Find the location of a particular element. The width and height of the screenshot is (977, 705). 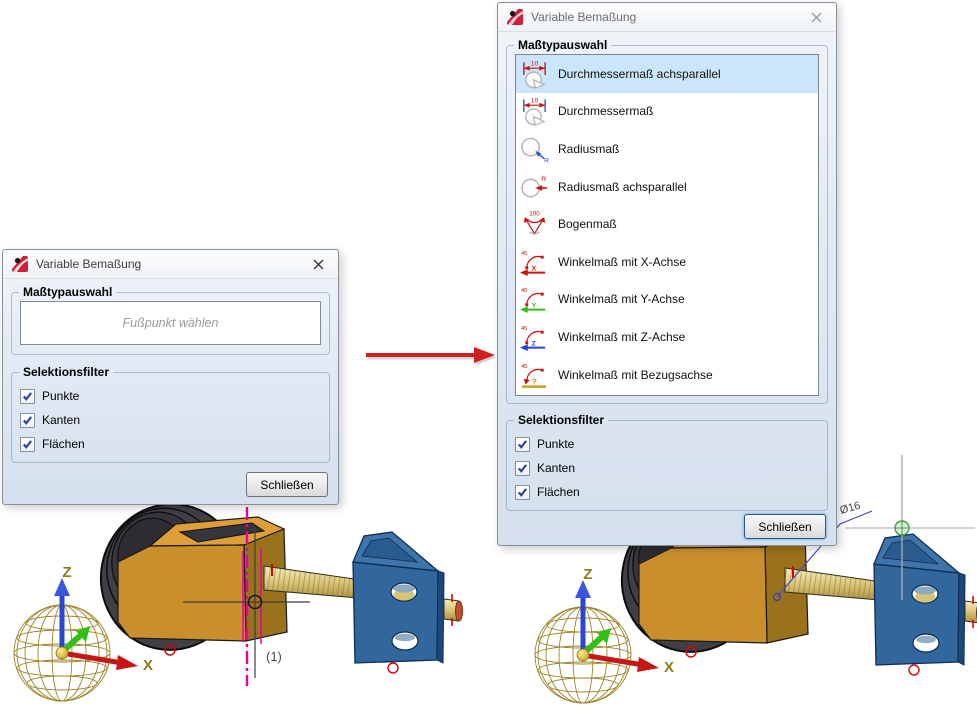

svg-text: Z is located at coordinates (534, 344).